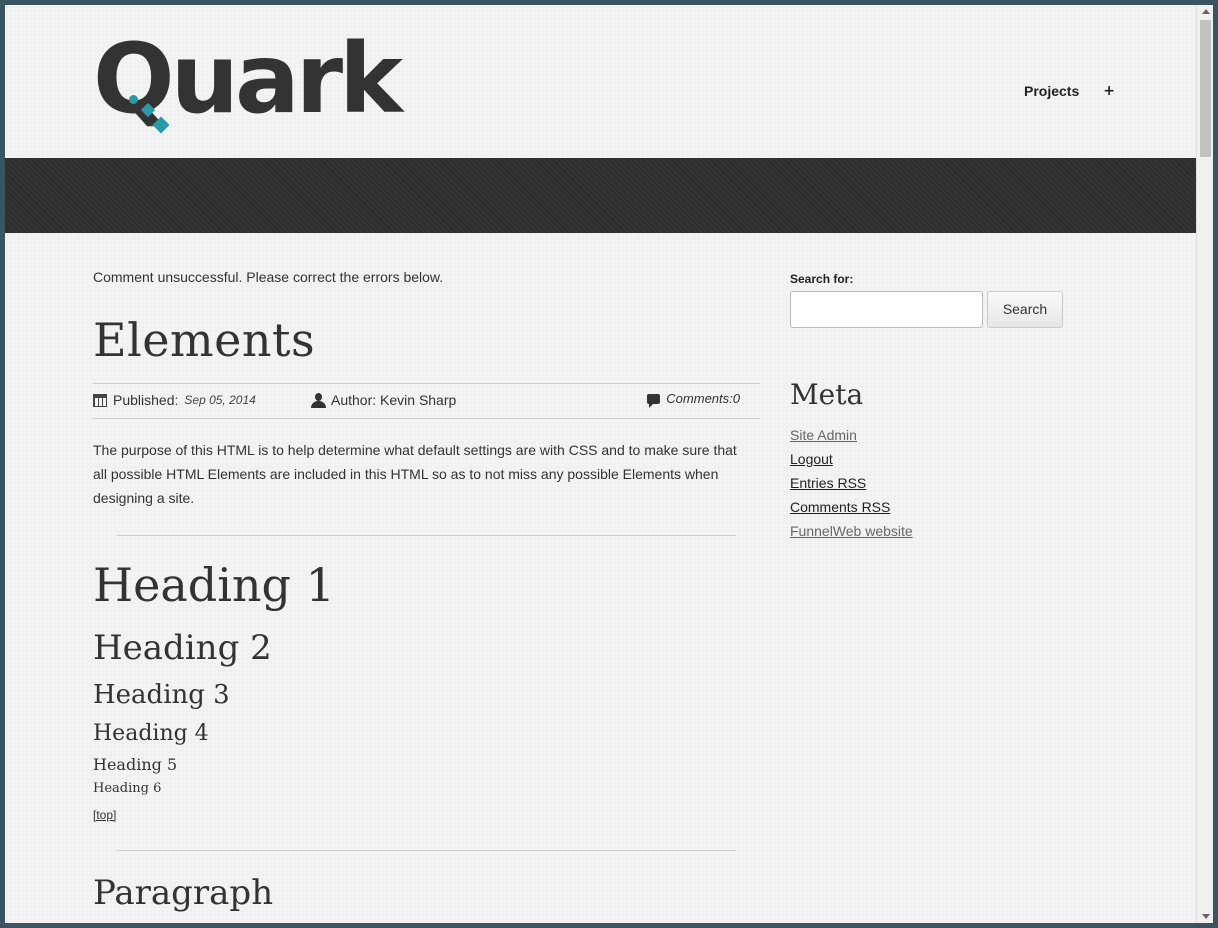 The image size is (1218, 928). I want to click on author-info: Author: Kevin Sharp, so click(383, 400).